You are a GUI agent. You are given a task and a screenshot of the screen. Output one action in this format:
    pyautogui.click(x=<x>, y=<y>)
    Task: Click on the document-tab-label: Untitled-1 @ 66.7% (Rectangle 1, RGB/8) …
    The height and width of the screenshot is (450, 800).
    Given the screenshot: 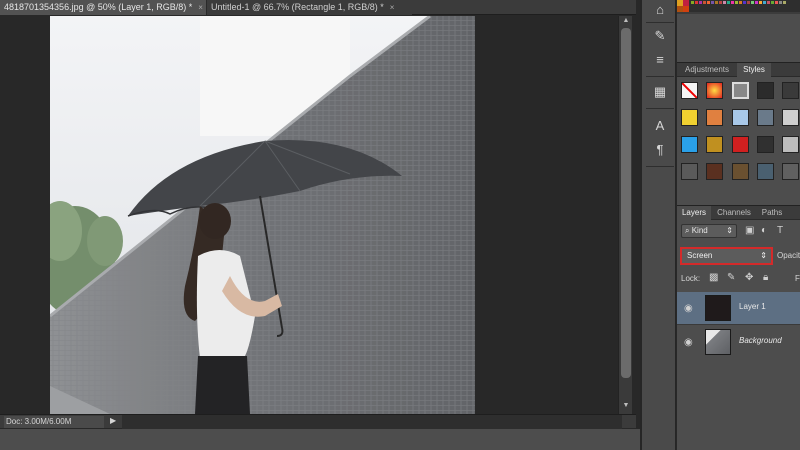 What is the action you would take?
    pyautogui.click(x=297, y=7)
    